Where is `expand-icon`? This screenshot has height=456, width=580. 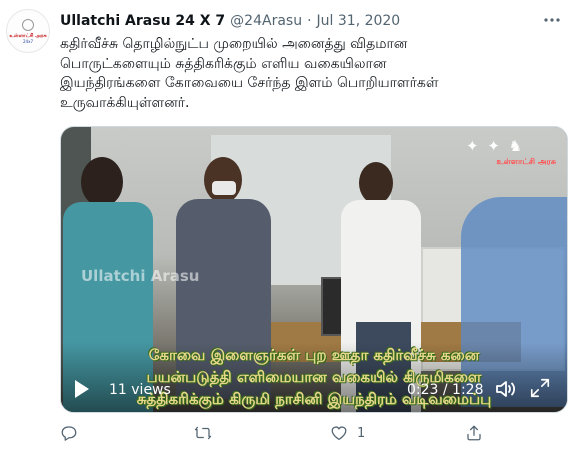 expand-icon is located at coordinates (540, 388).